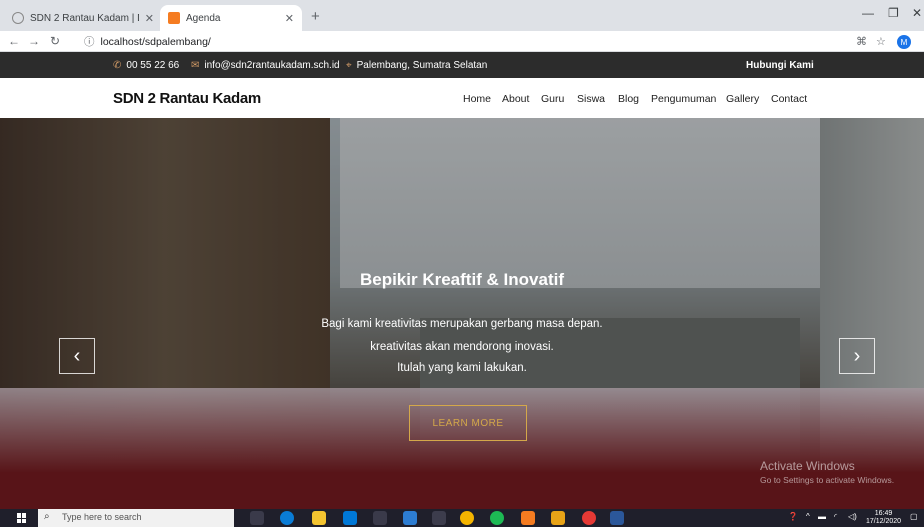 The height and width of the screenshot is (527, 924). I want to click on tab-agenda: Agenda ✕, so click(231, 18).